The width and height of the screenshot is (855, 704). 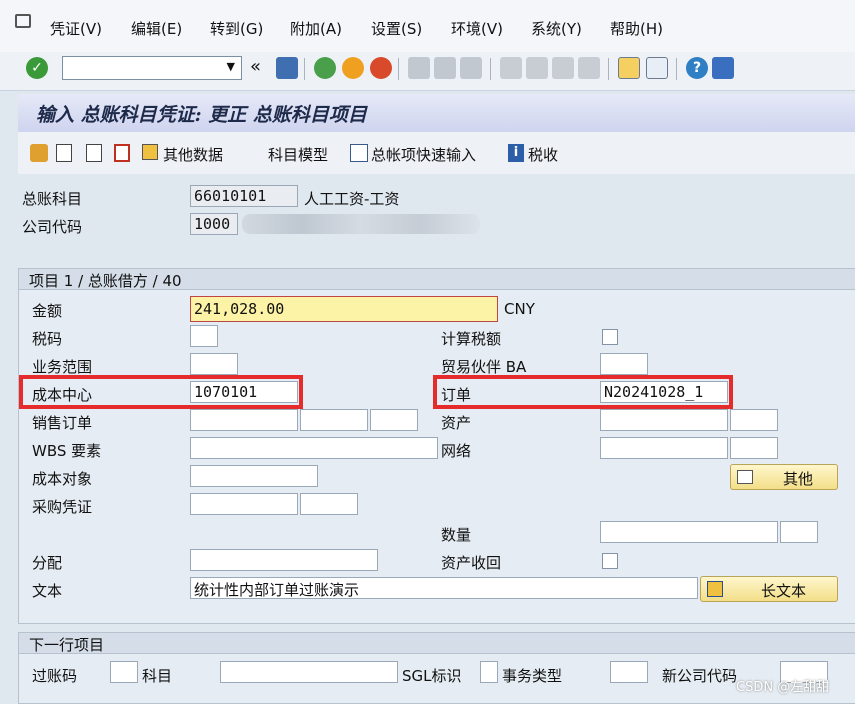 I want to click on back-icon, so click(x=325, y=68).